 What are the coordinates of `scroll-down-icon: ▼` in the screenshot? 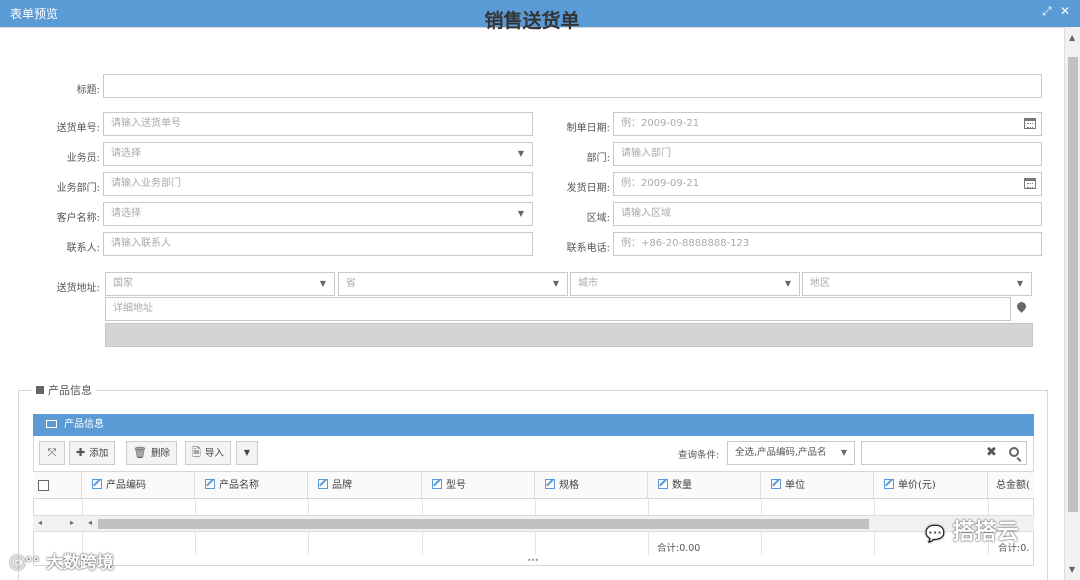 It's located at (1072, 569).